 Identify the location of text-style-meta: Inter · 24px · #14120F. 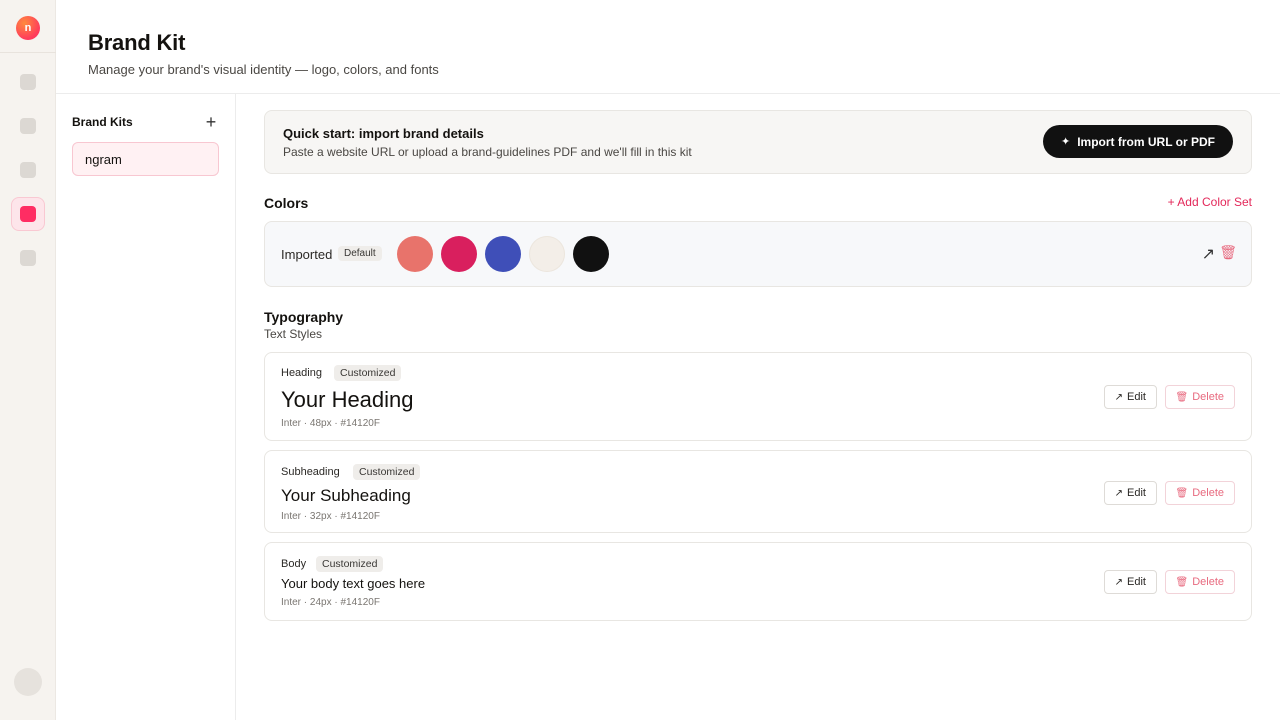
(330, 602).